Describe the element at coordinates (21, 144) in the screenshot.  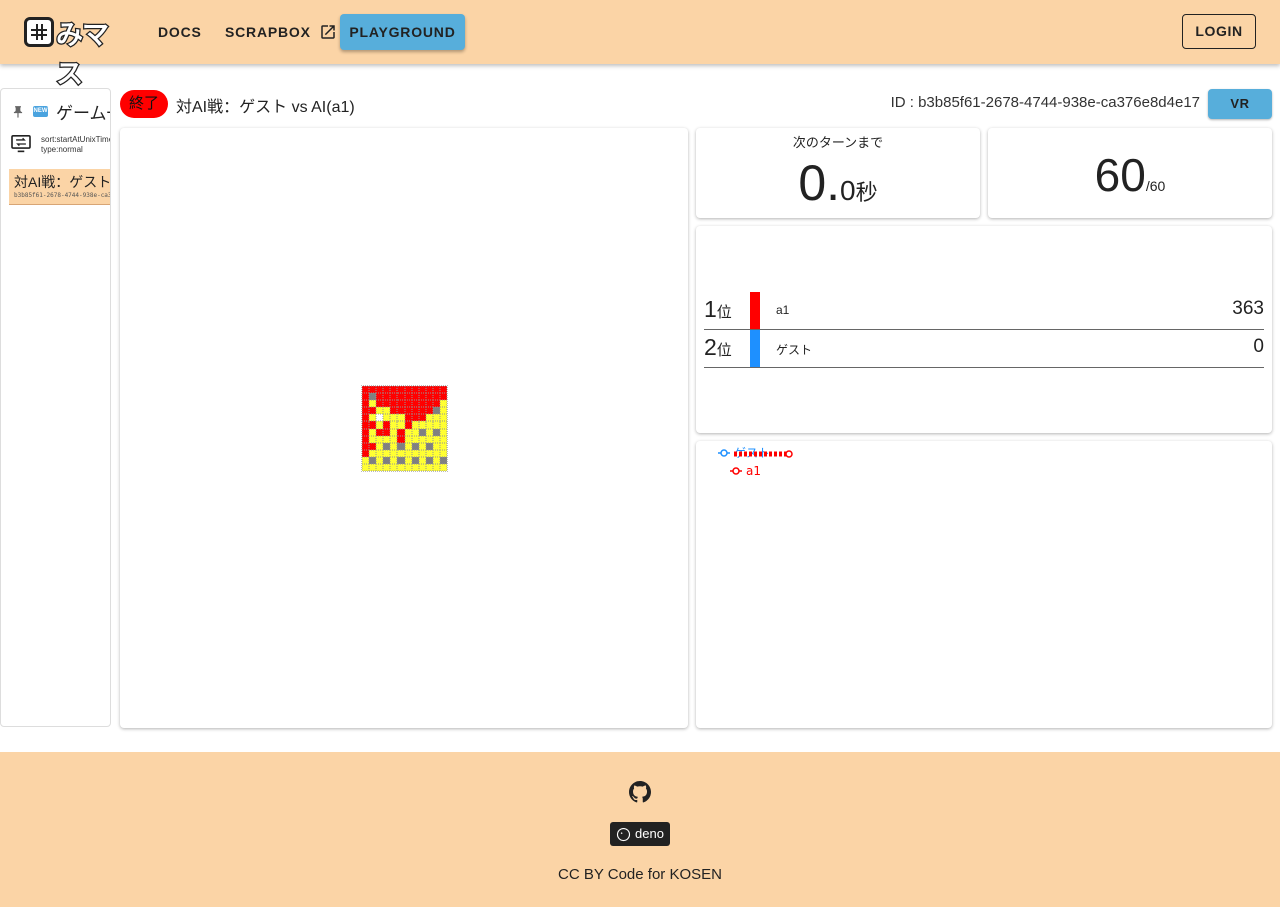
I see `sort-toggle-icon` at that location.